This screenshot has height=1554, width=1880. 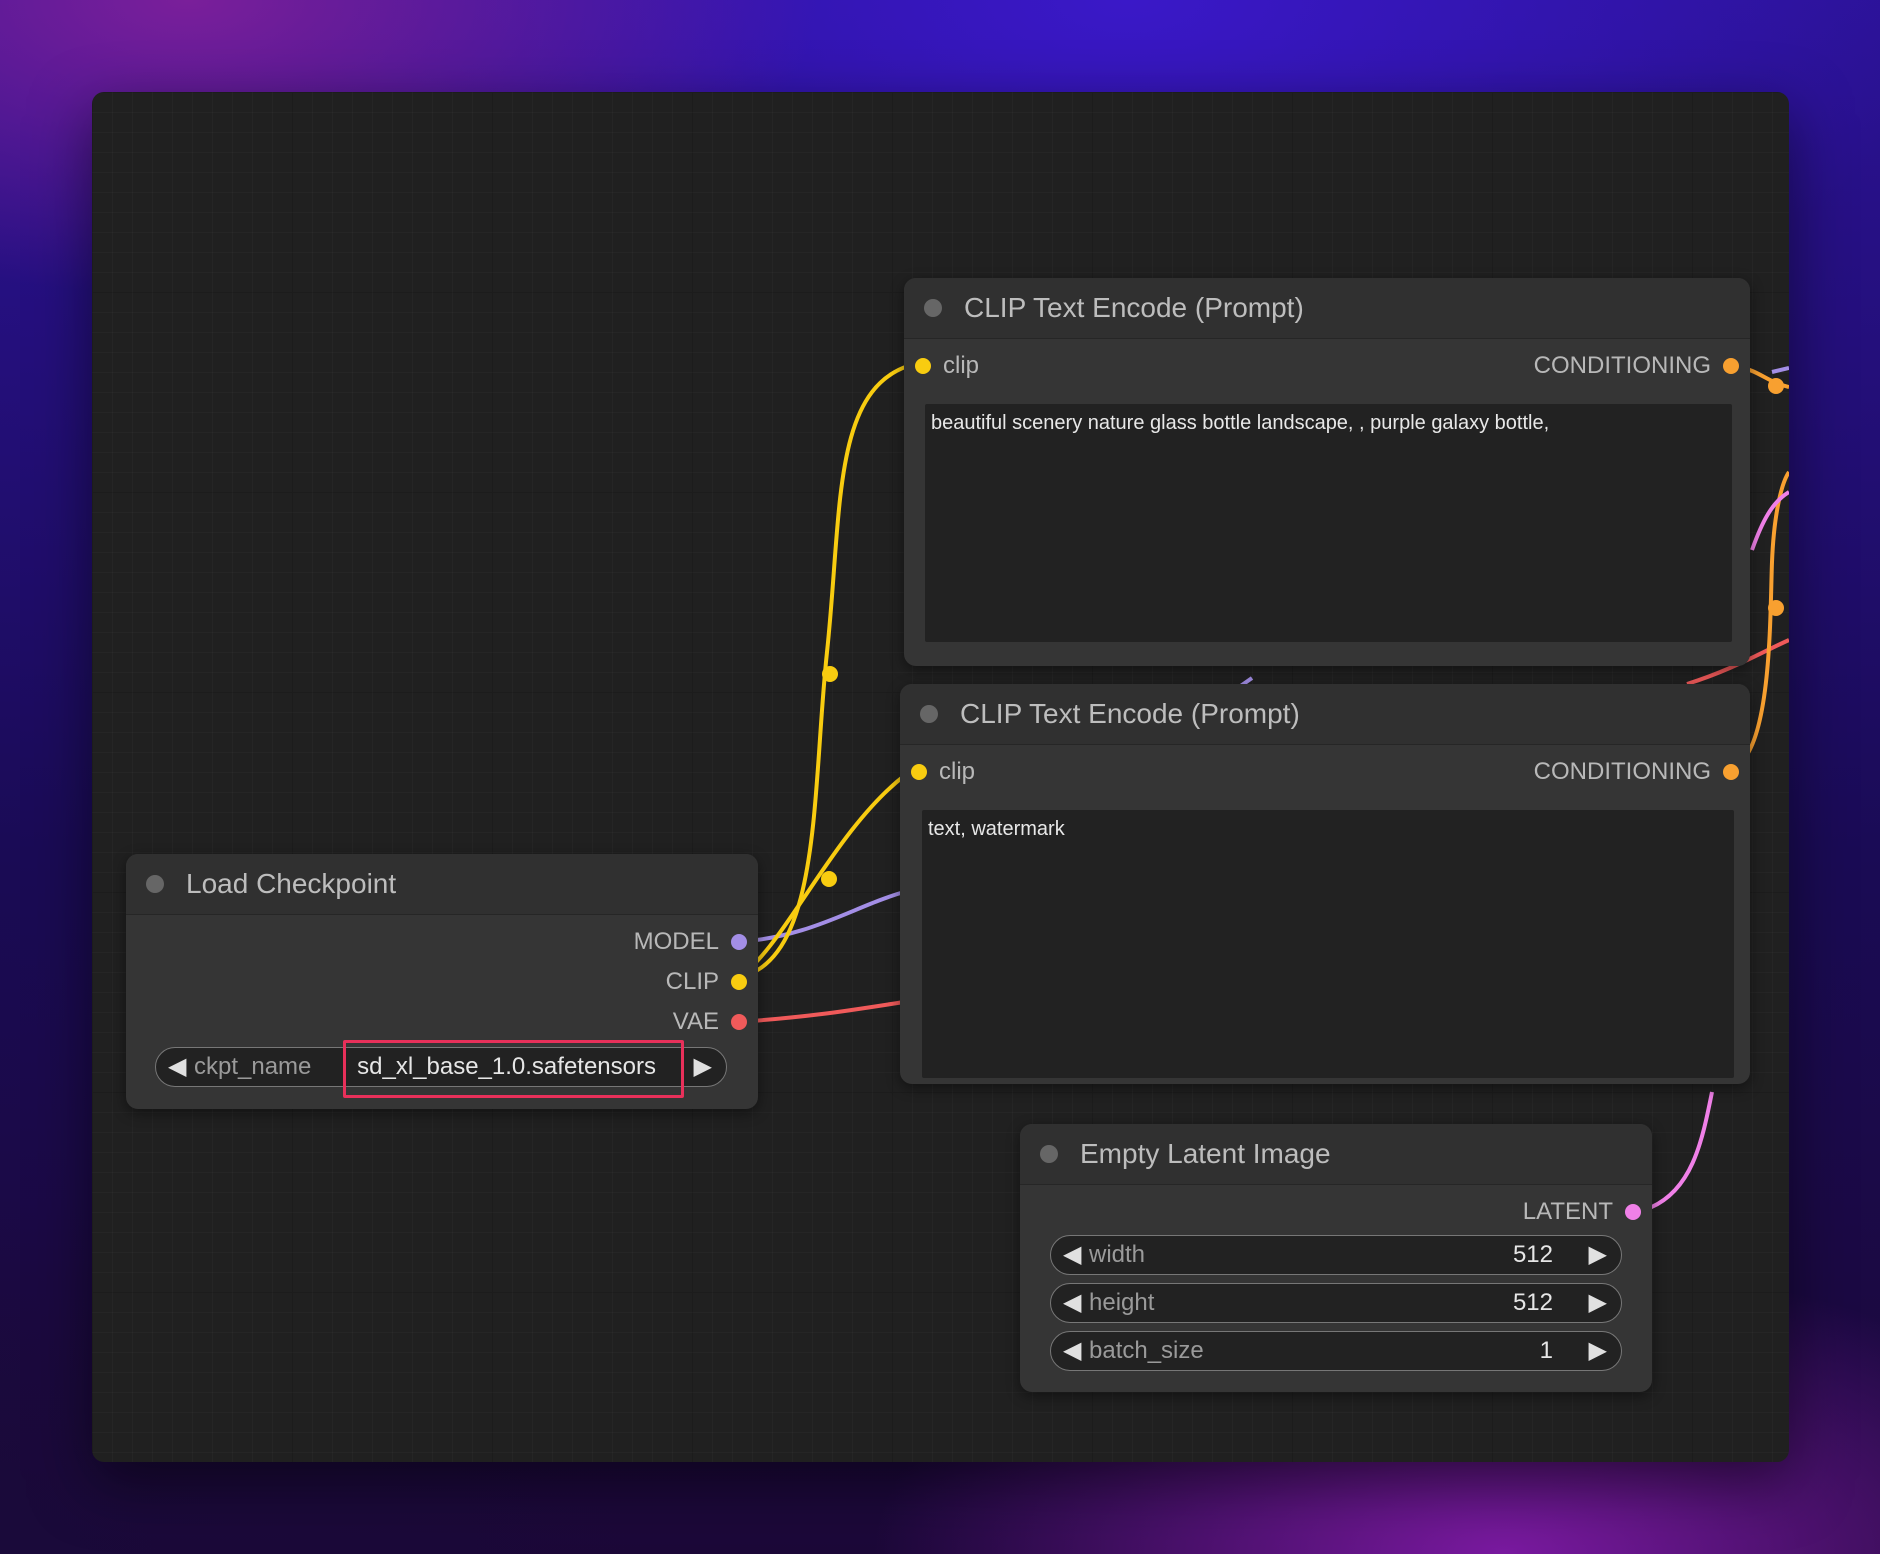 I want to click on output-label: MODEL, so click(x=676, y=941).